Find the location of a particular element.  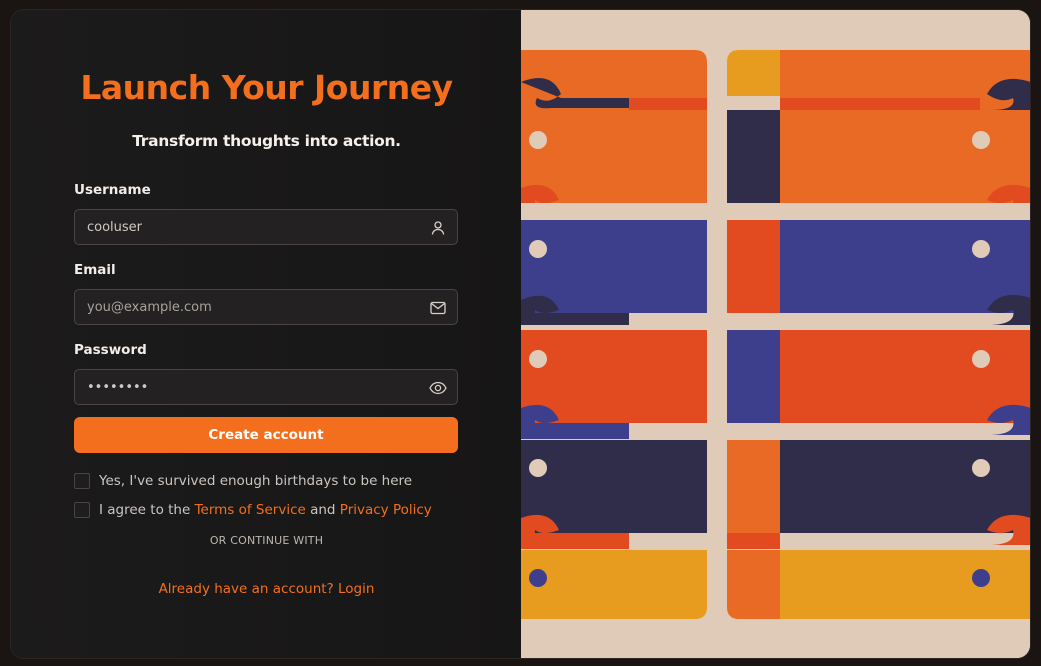

eye-icon is located at coordinates (438, 388).